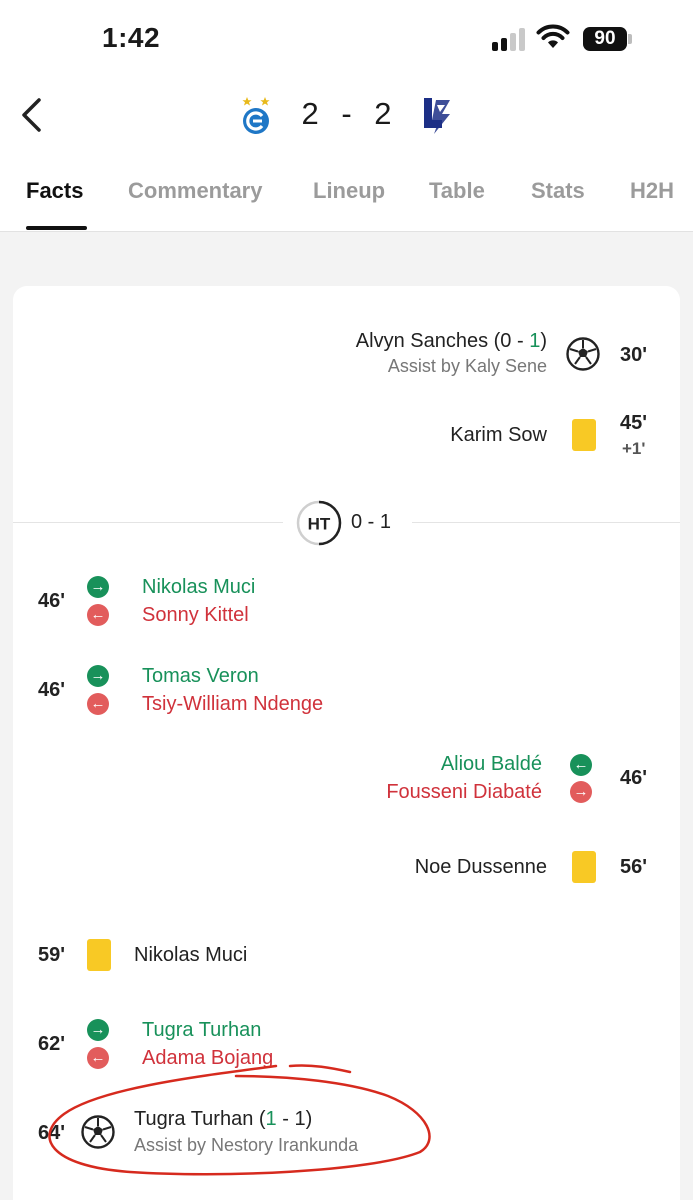 Image resolution: width=693 pixels, height=1200 pixels. I want to click on sub-player-in: Tugra Turhan, so click(201, 1030).